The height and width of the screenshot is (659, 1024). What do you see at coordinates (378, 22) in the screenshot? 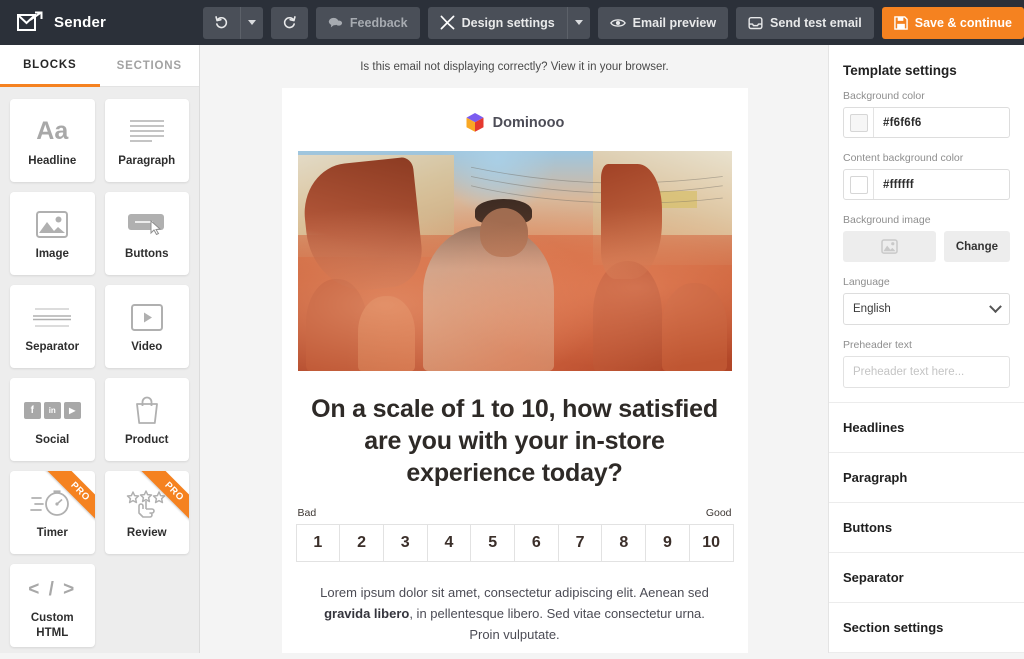
I see `feedback-label: Feedback` at bounding box center [378, 22].